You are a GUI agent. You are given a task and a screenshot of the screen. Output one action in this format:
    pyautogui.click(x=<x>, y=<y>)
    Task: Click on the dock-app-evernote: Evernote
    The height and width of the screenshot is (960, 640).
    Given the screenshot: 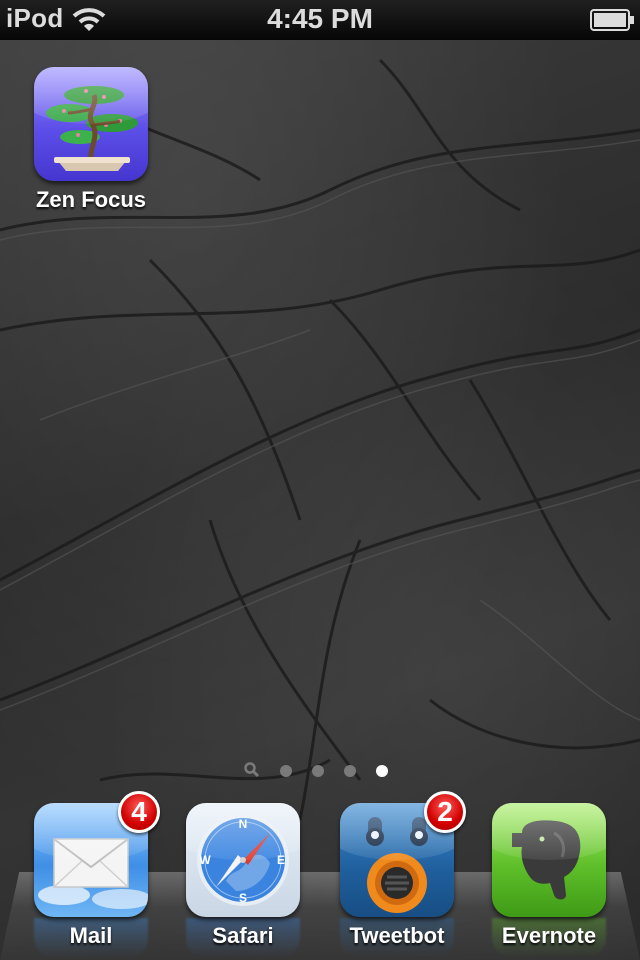 What is the action you would take?
    pyautogui.click(x=549, y=875)
    